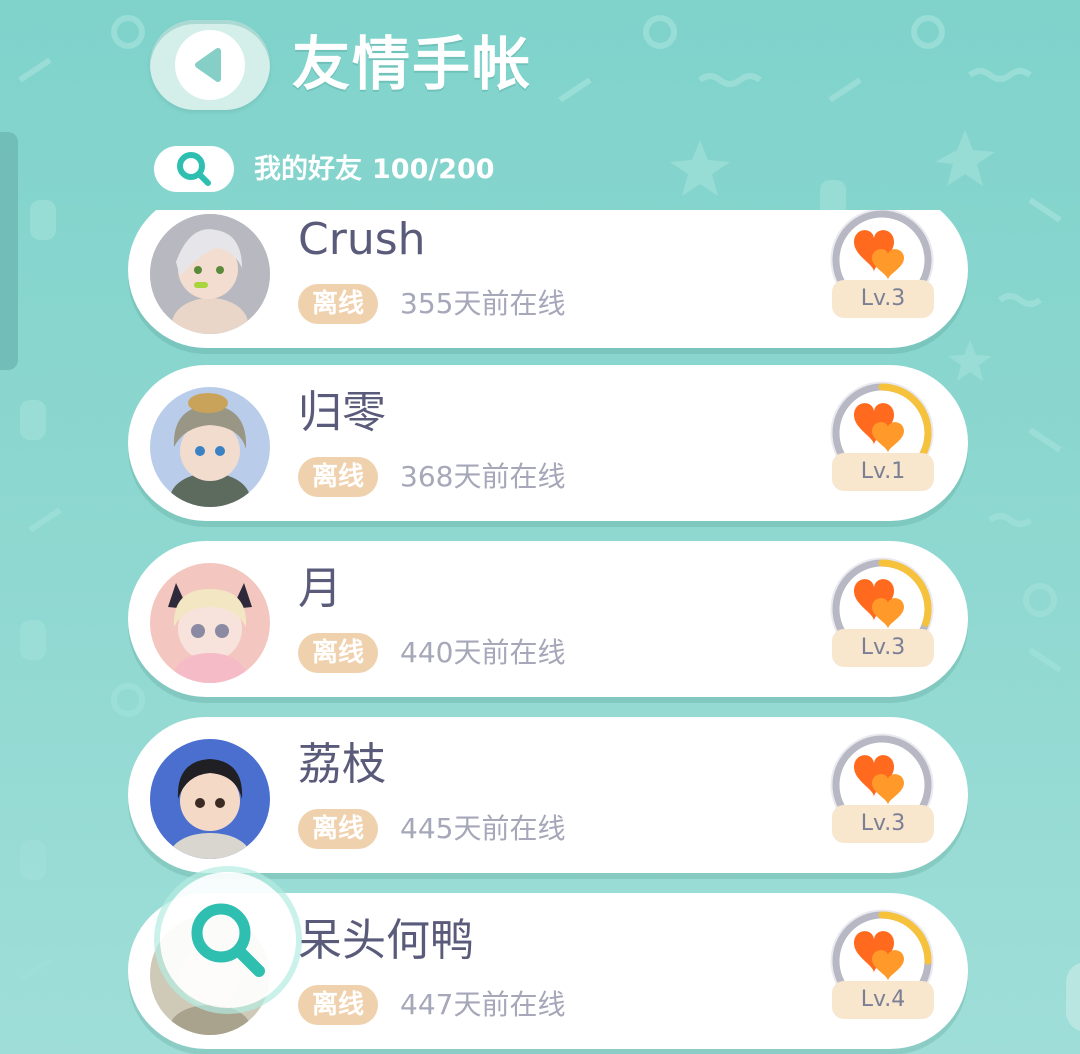 The width and height of the screenshot is (1080, 1054). I want to click on friends-count-value: 100/200, so click(433, 169).